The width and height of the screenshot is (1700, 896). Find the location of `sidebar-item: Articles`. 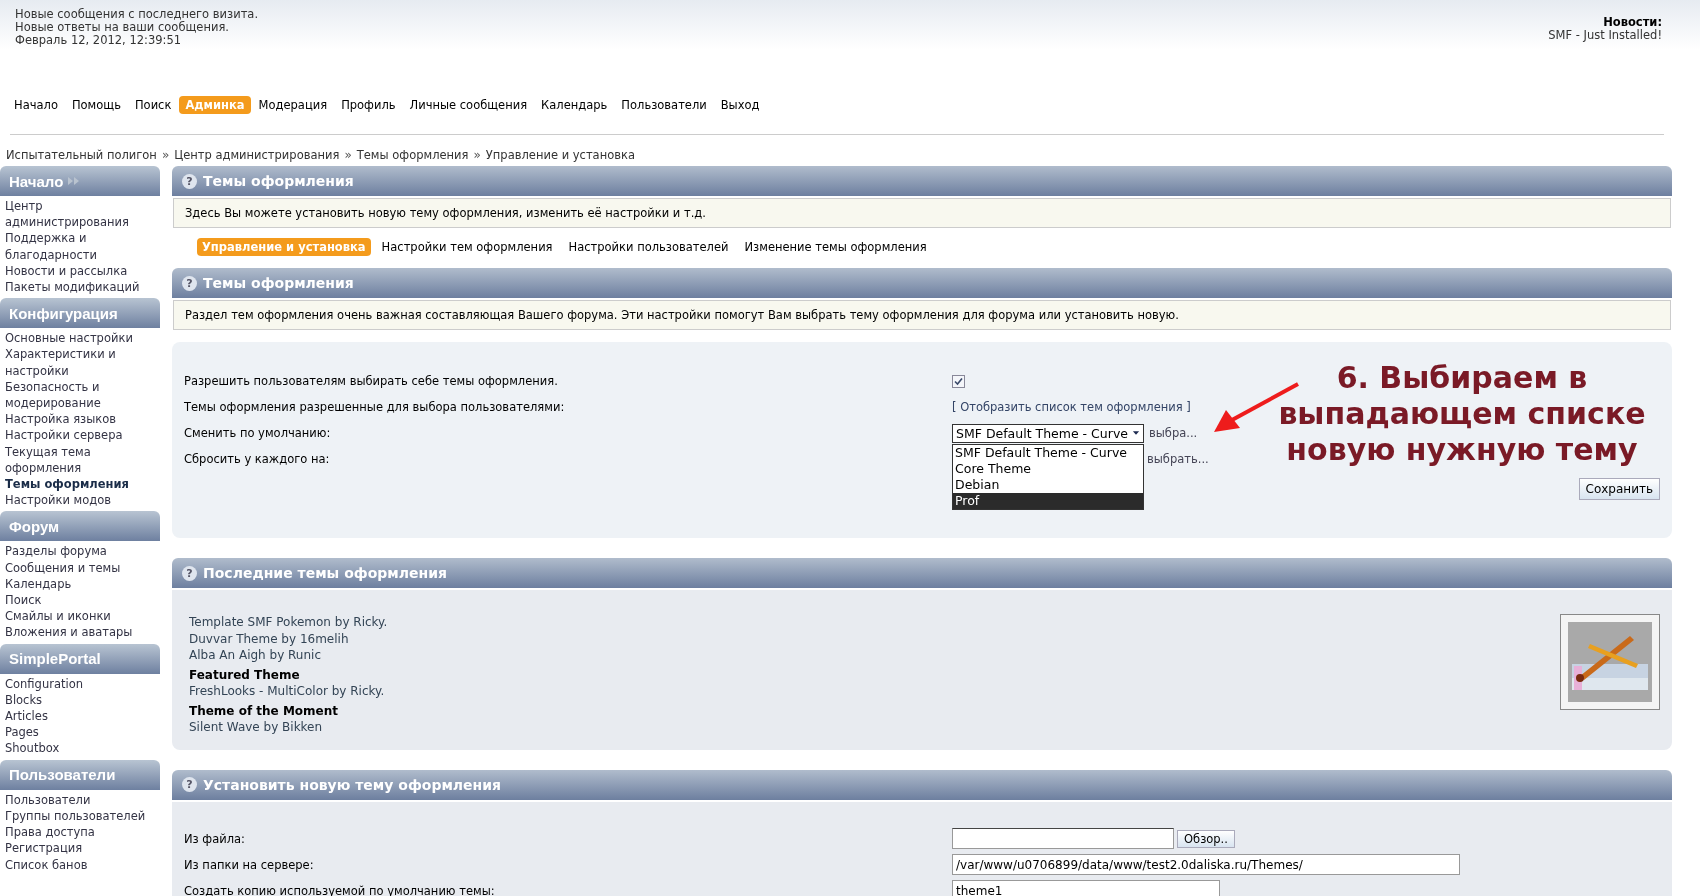

sidebar-item: Articles is located at coordinates (80, 716).